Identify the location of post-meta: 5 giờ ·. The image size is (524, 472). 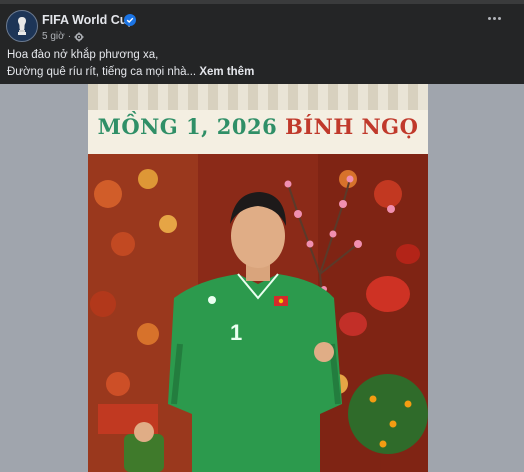
(63, 36).